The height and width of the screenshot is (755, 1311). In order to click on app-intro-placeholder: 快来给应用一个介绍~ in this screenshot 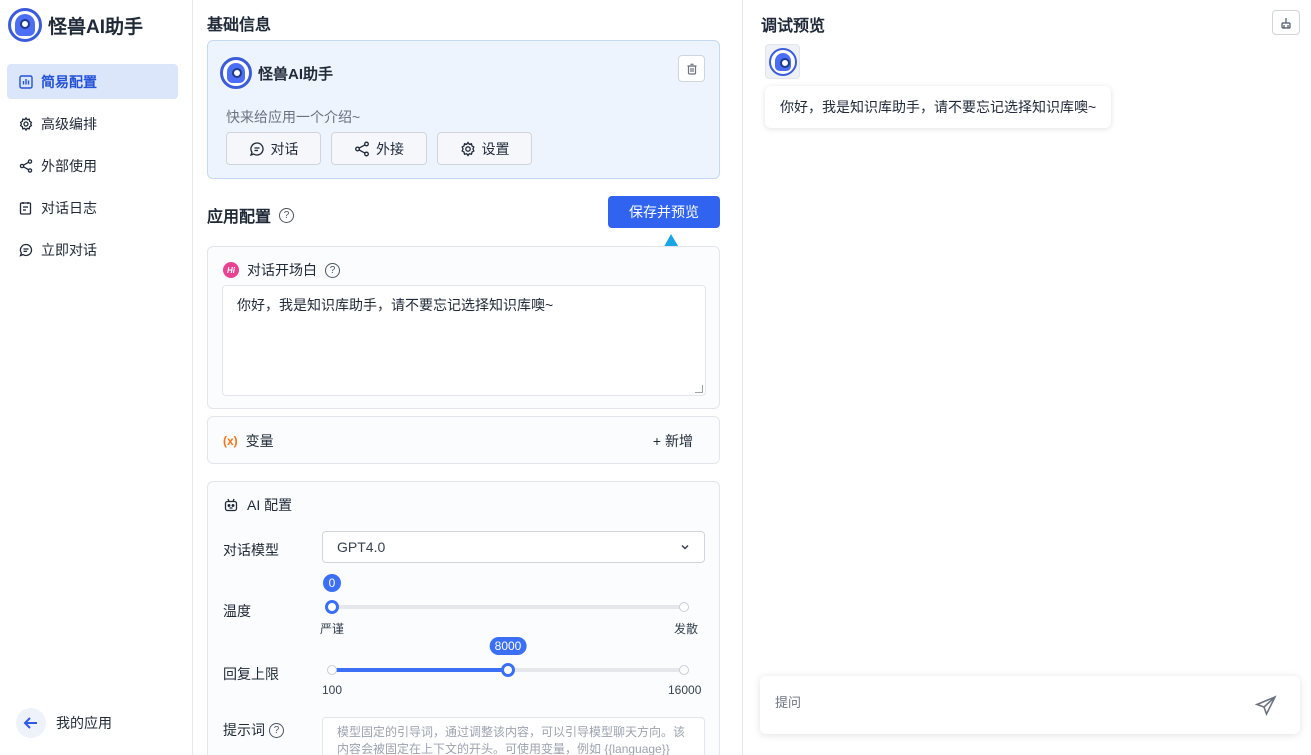, I will do `click(293, 117)`.